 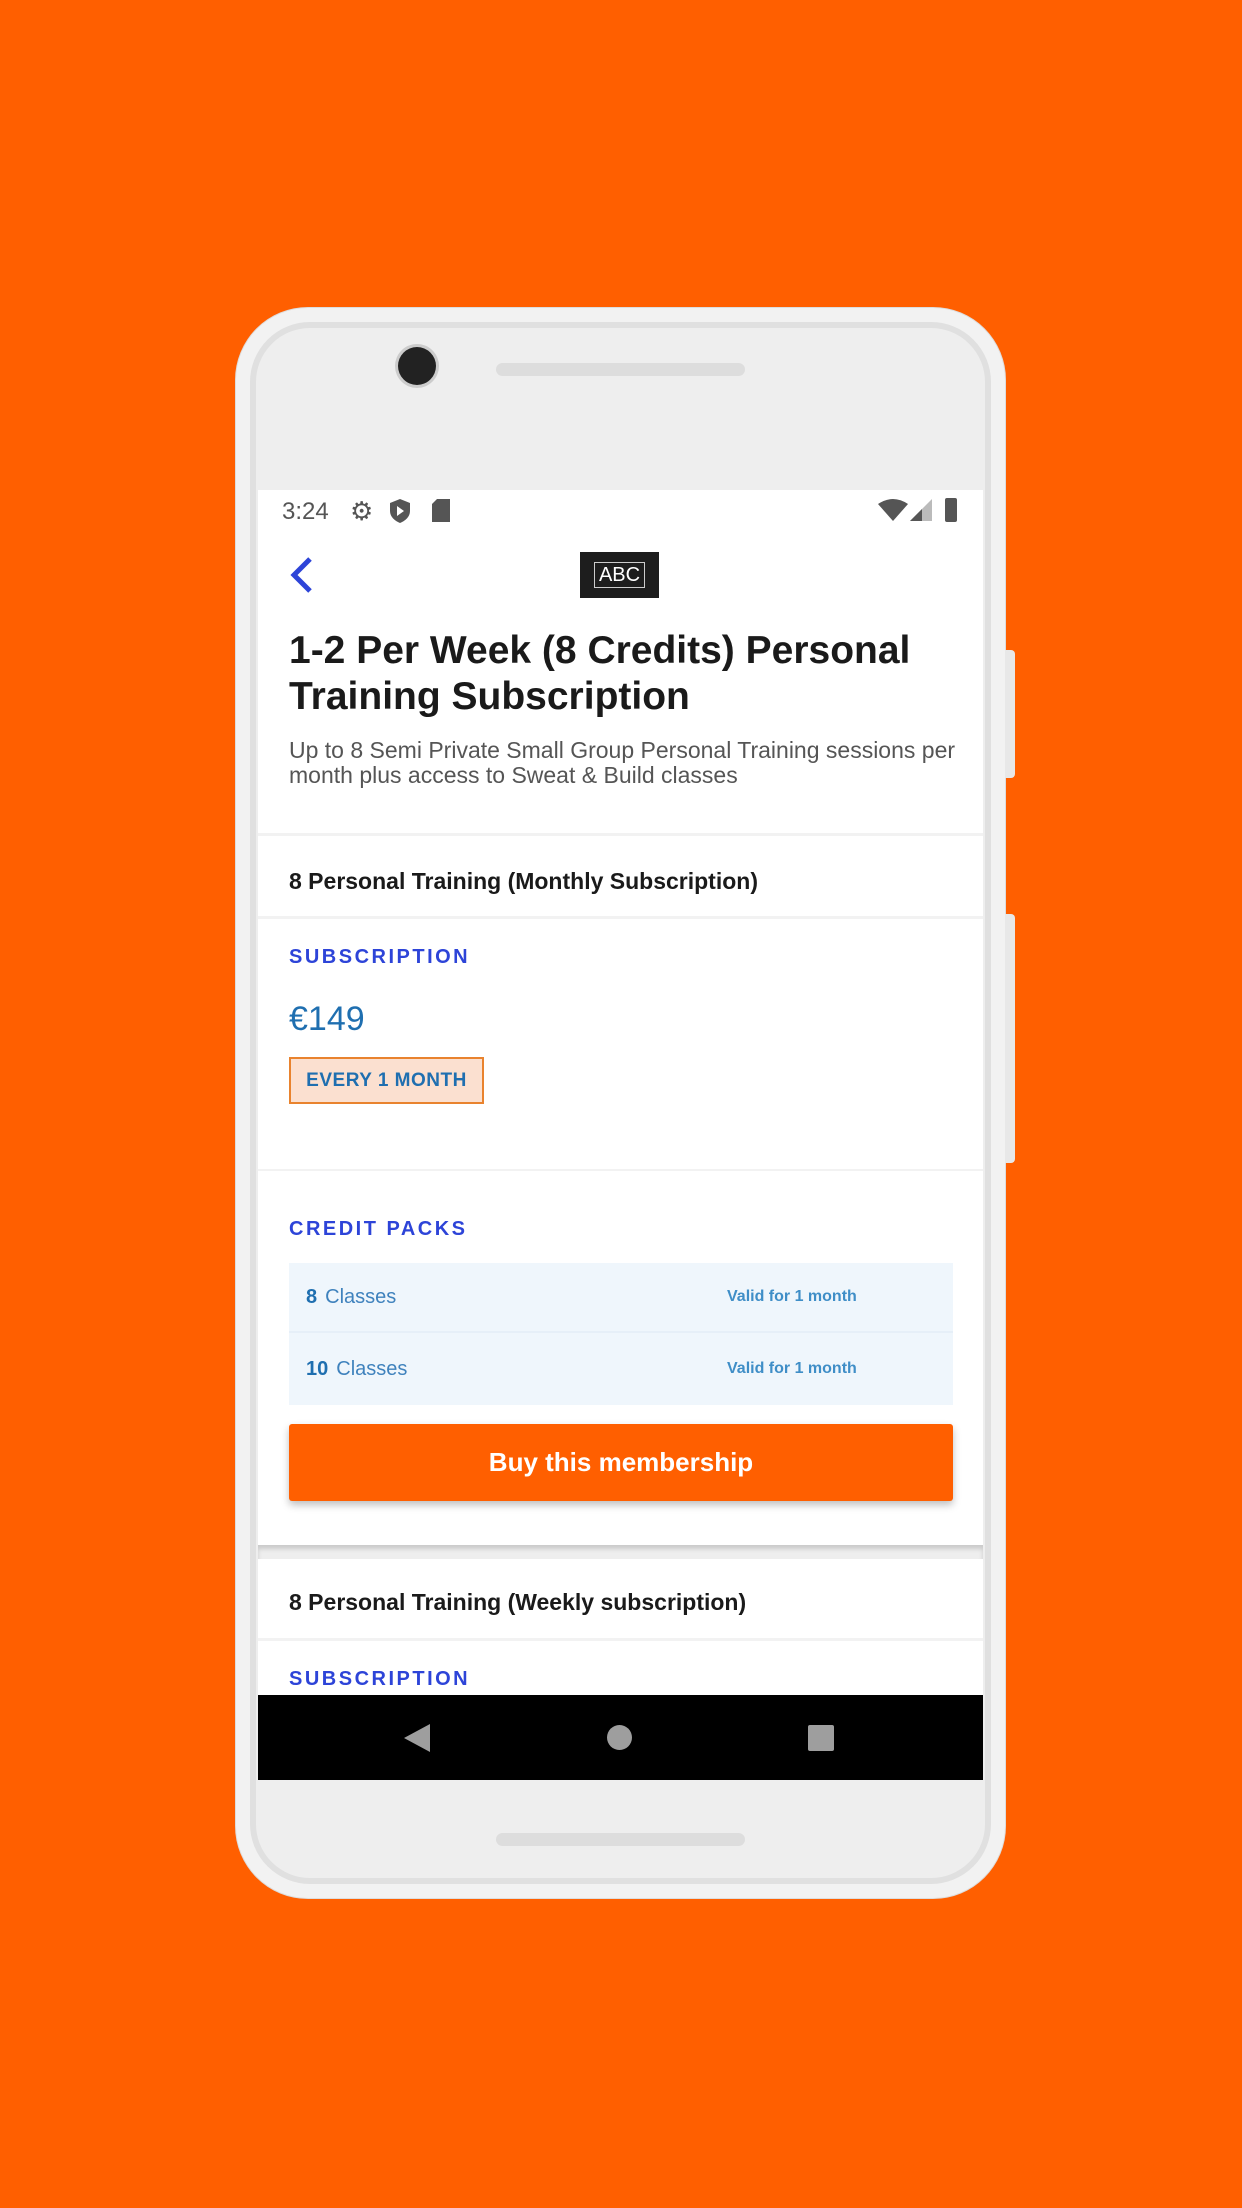 What do you see at coordinates (378, 1229) in the screenshot?
I see `credit-packs-label: CREDIT PACKS` at bounding box center [378, 1229].